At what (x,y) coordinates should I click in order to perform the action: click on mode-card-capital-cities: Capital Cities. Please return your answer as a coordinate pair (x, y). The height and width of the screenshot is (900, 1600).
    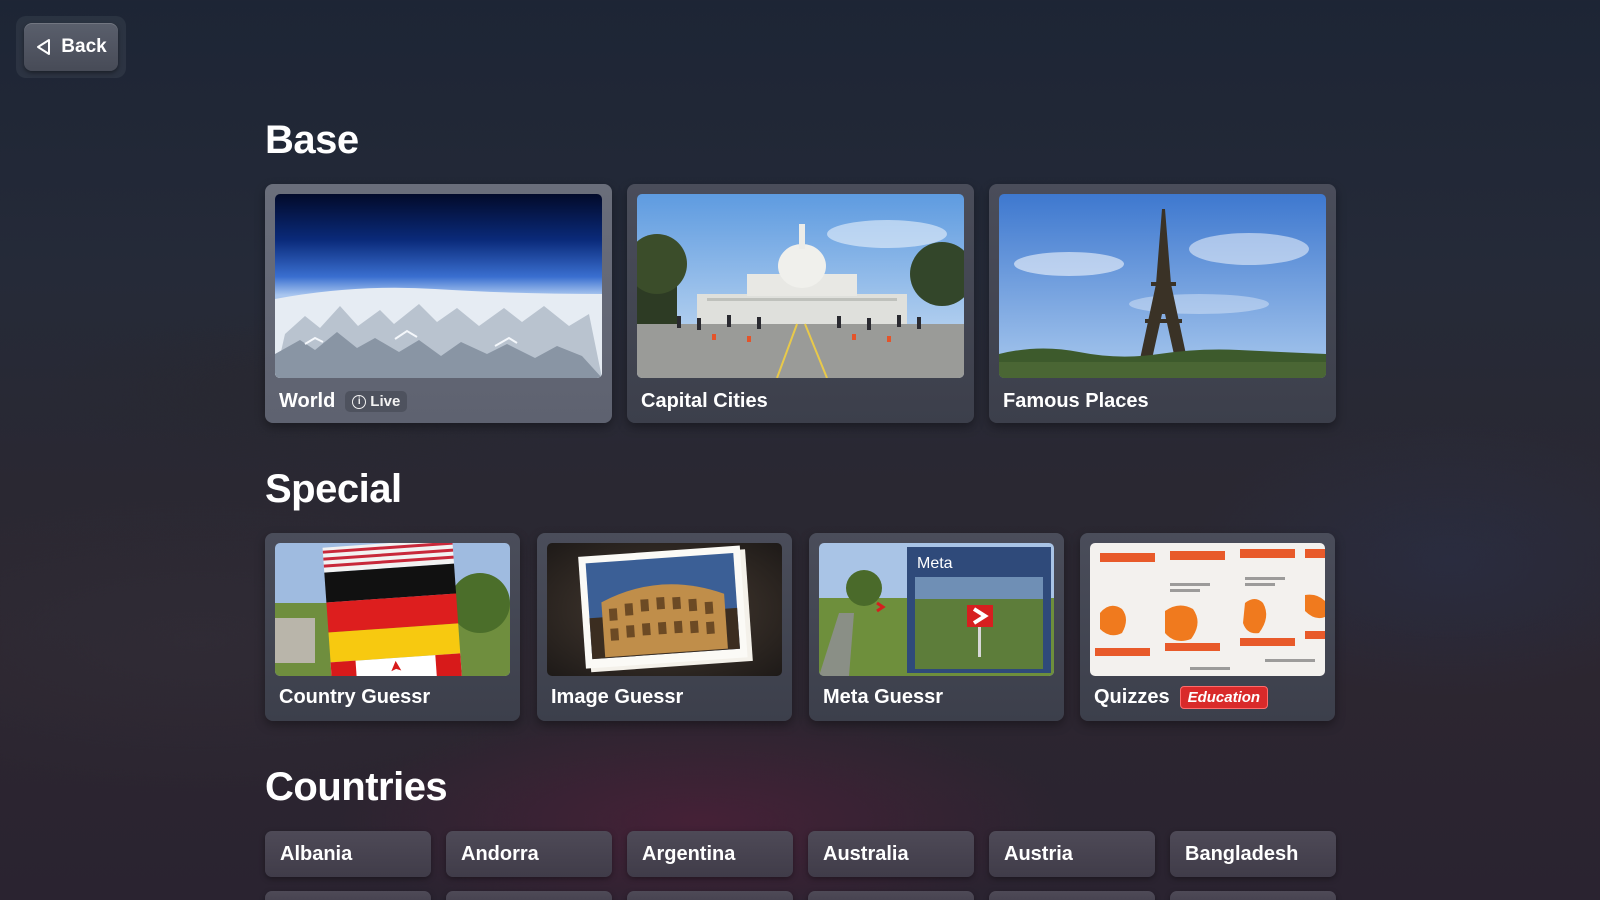
    Looking at the image, I should click on (800, 303).